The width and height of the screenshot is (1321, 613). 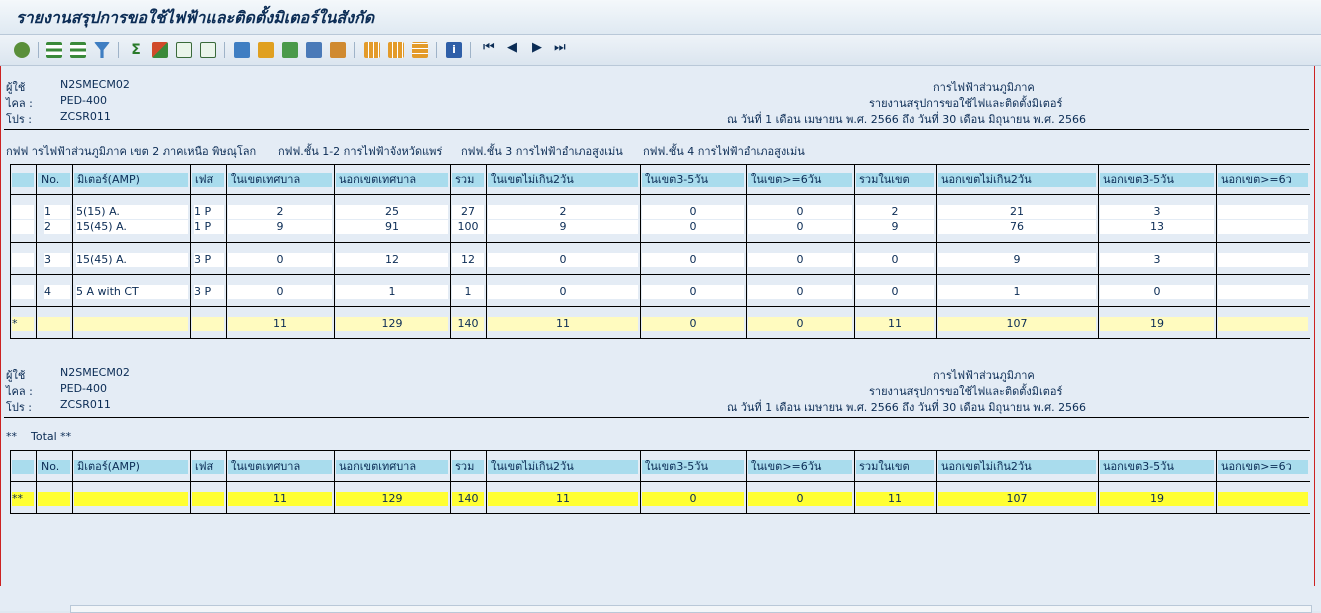 I want to click on table-cell: 3, so click(x=1157, y=260).